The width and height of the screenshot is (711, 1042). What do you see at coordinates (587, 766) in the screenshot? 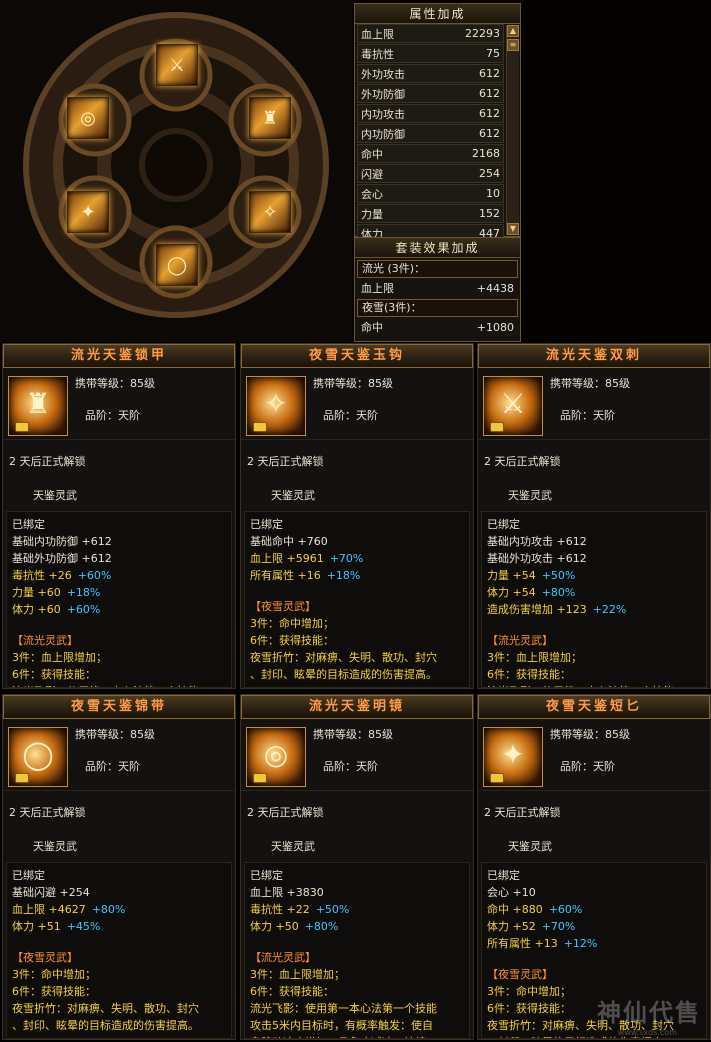
I see `item-grade: 品阶：天阶` at bounding box center [587, 766].